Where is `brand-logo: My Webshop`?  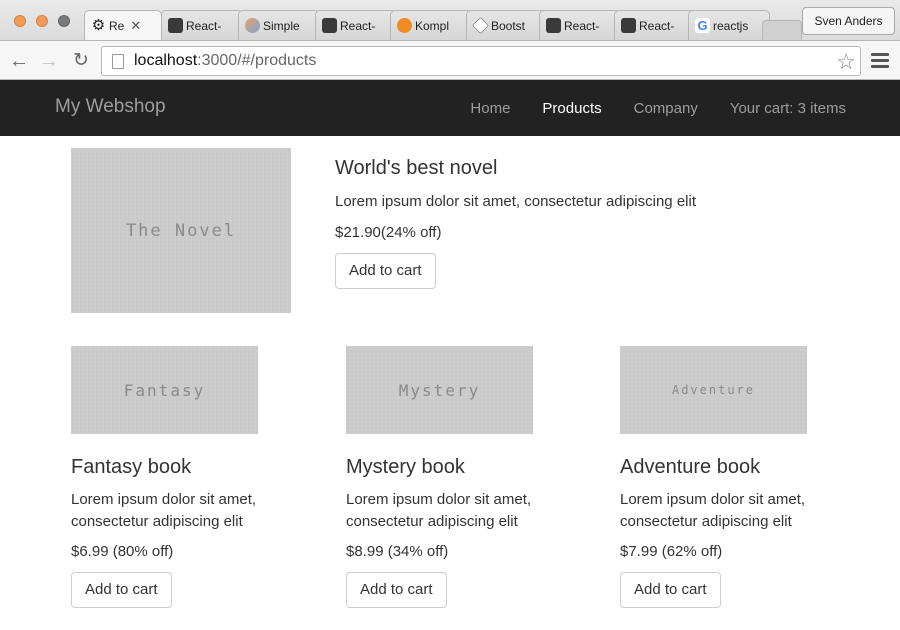 brand-logo: My Webshop is located at coordinates (110, 107).